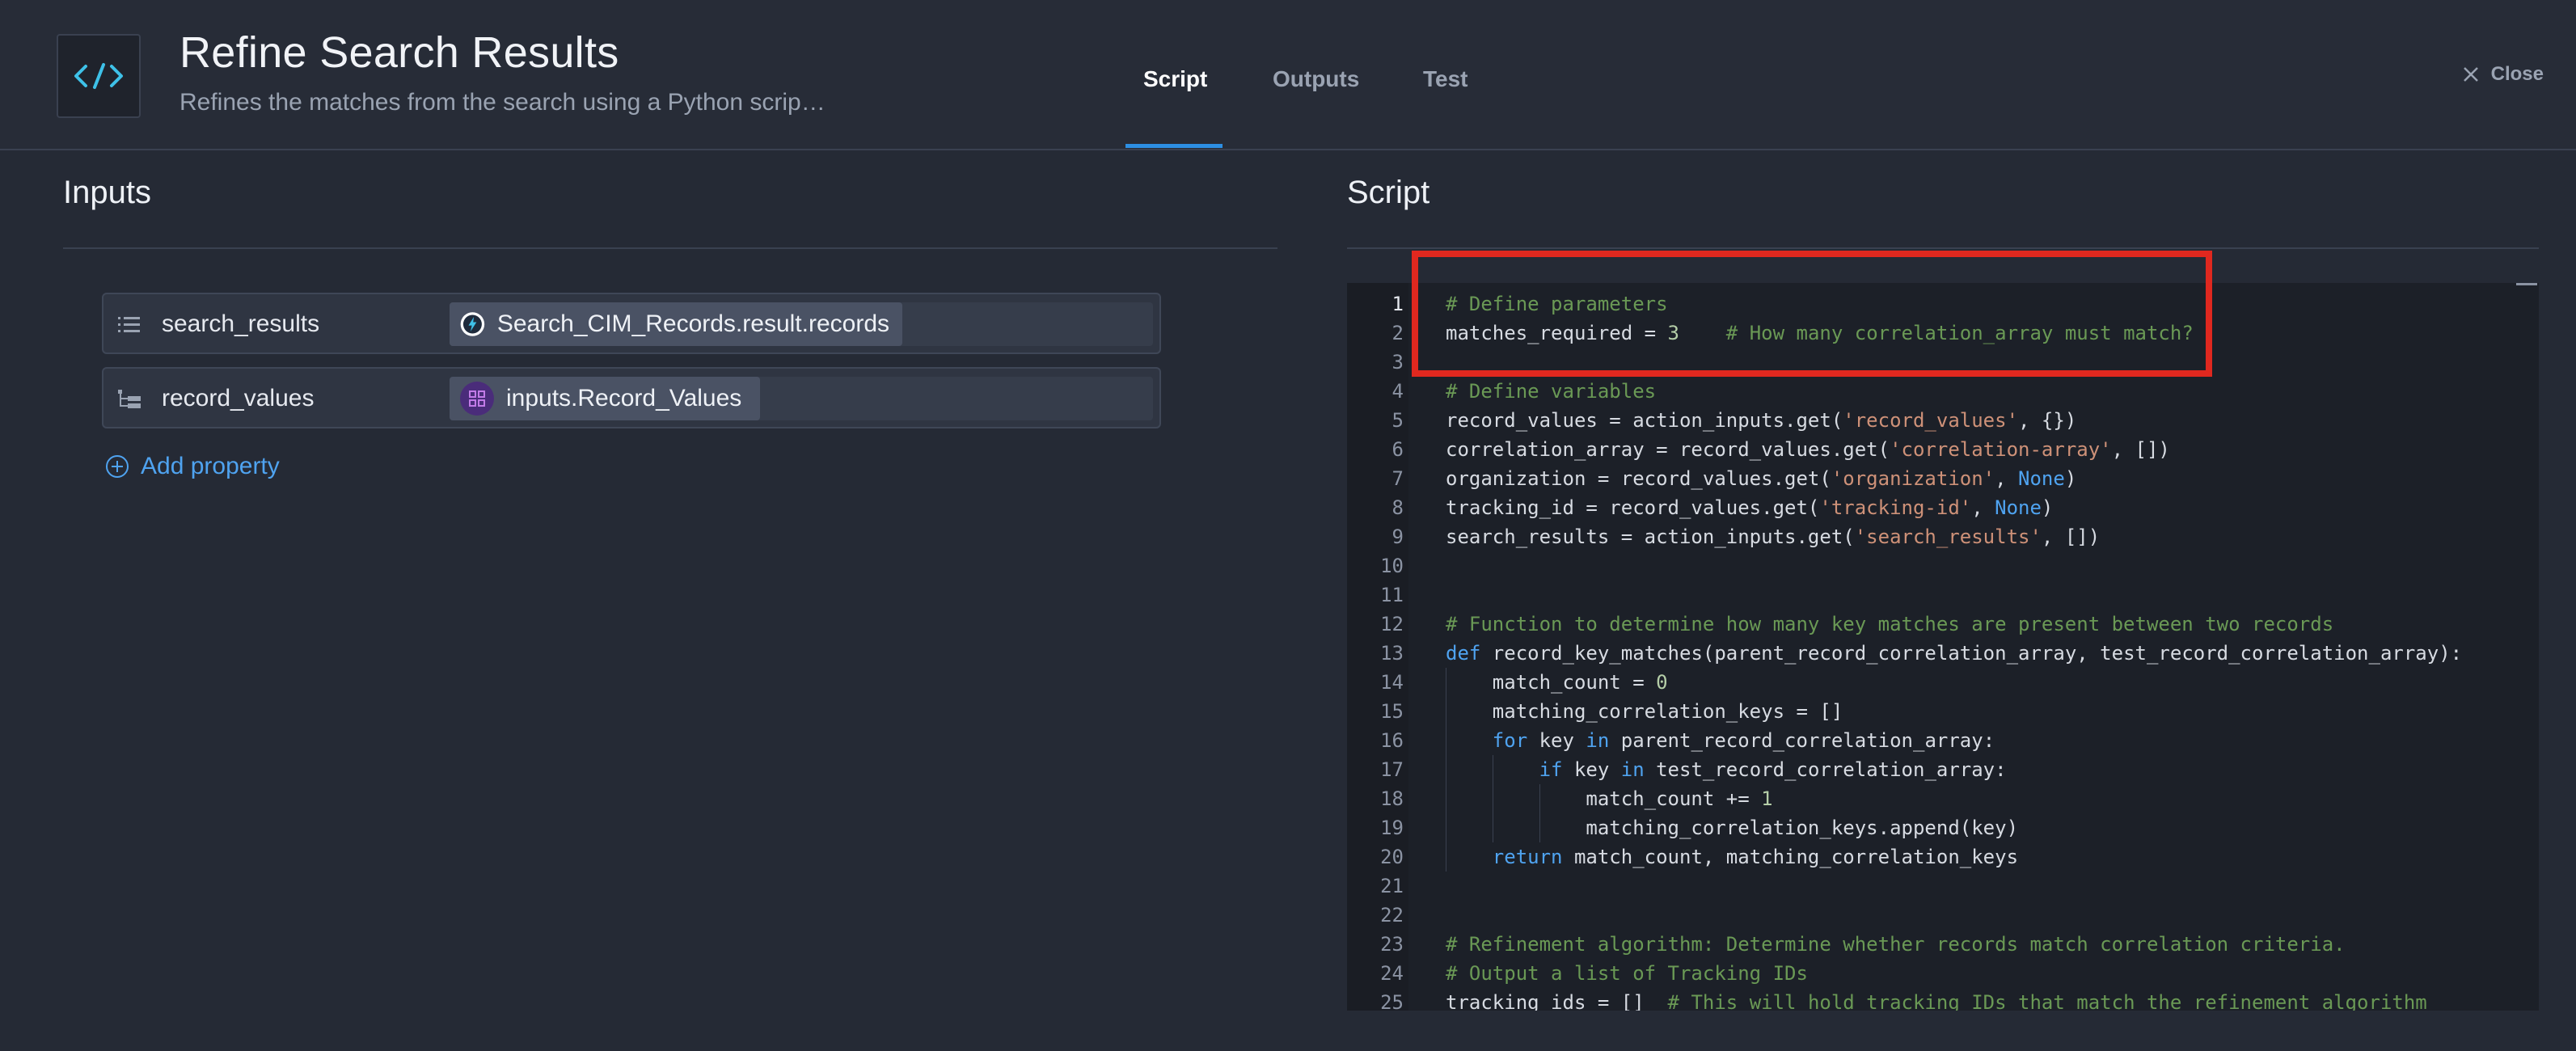  Describe the element at coordinates (1397, 449) in the screenshot. I see `line-number: 6` at that location.